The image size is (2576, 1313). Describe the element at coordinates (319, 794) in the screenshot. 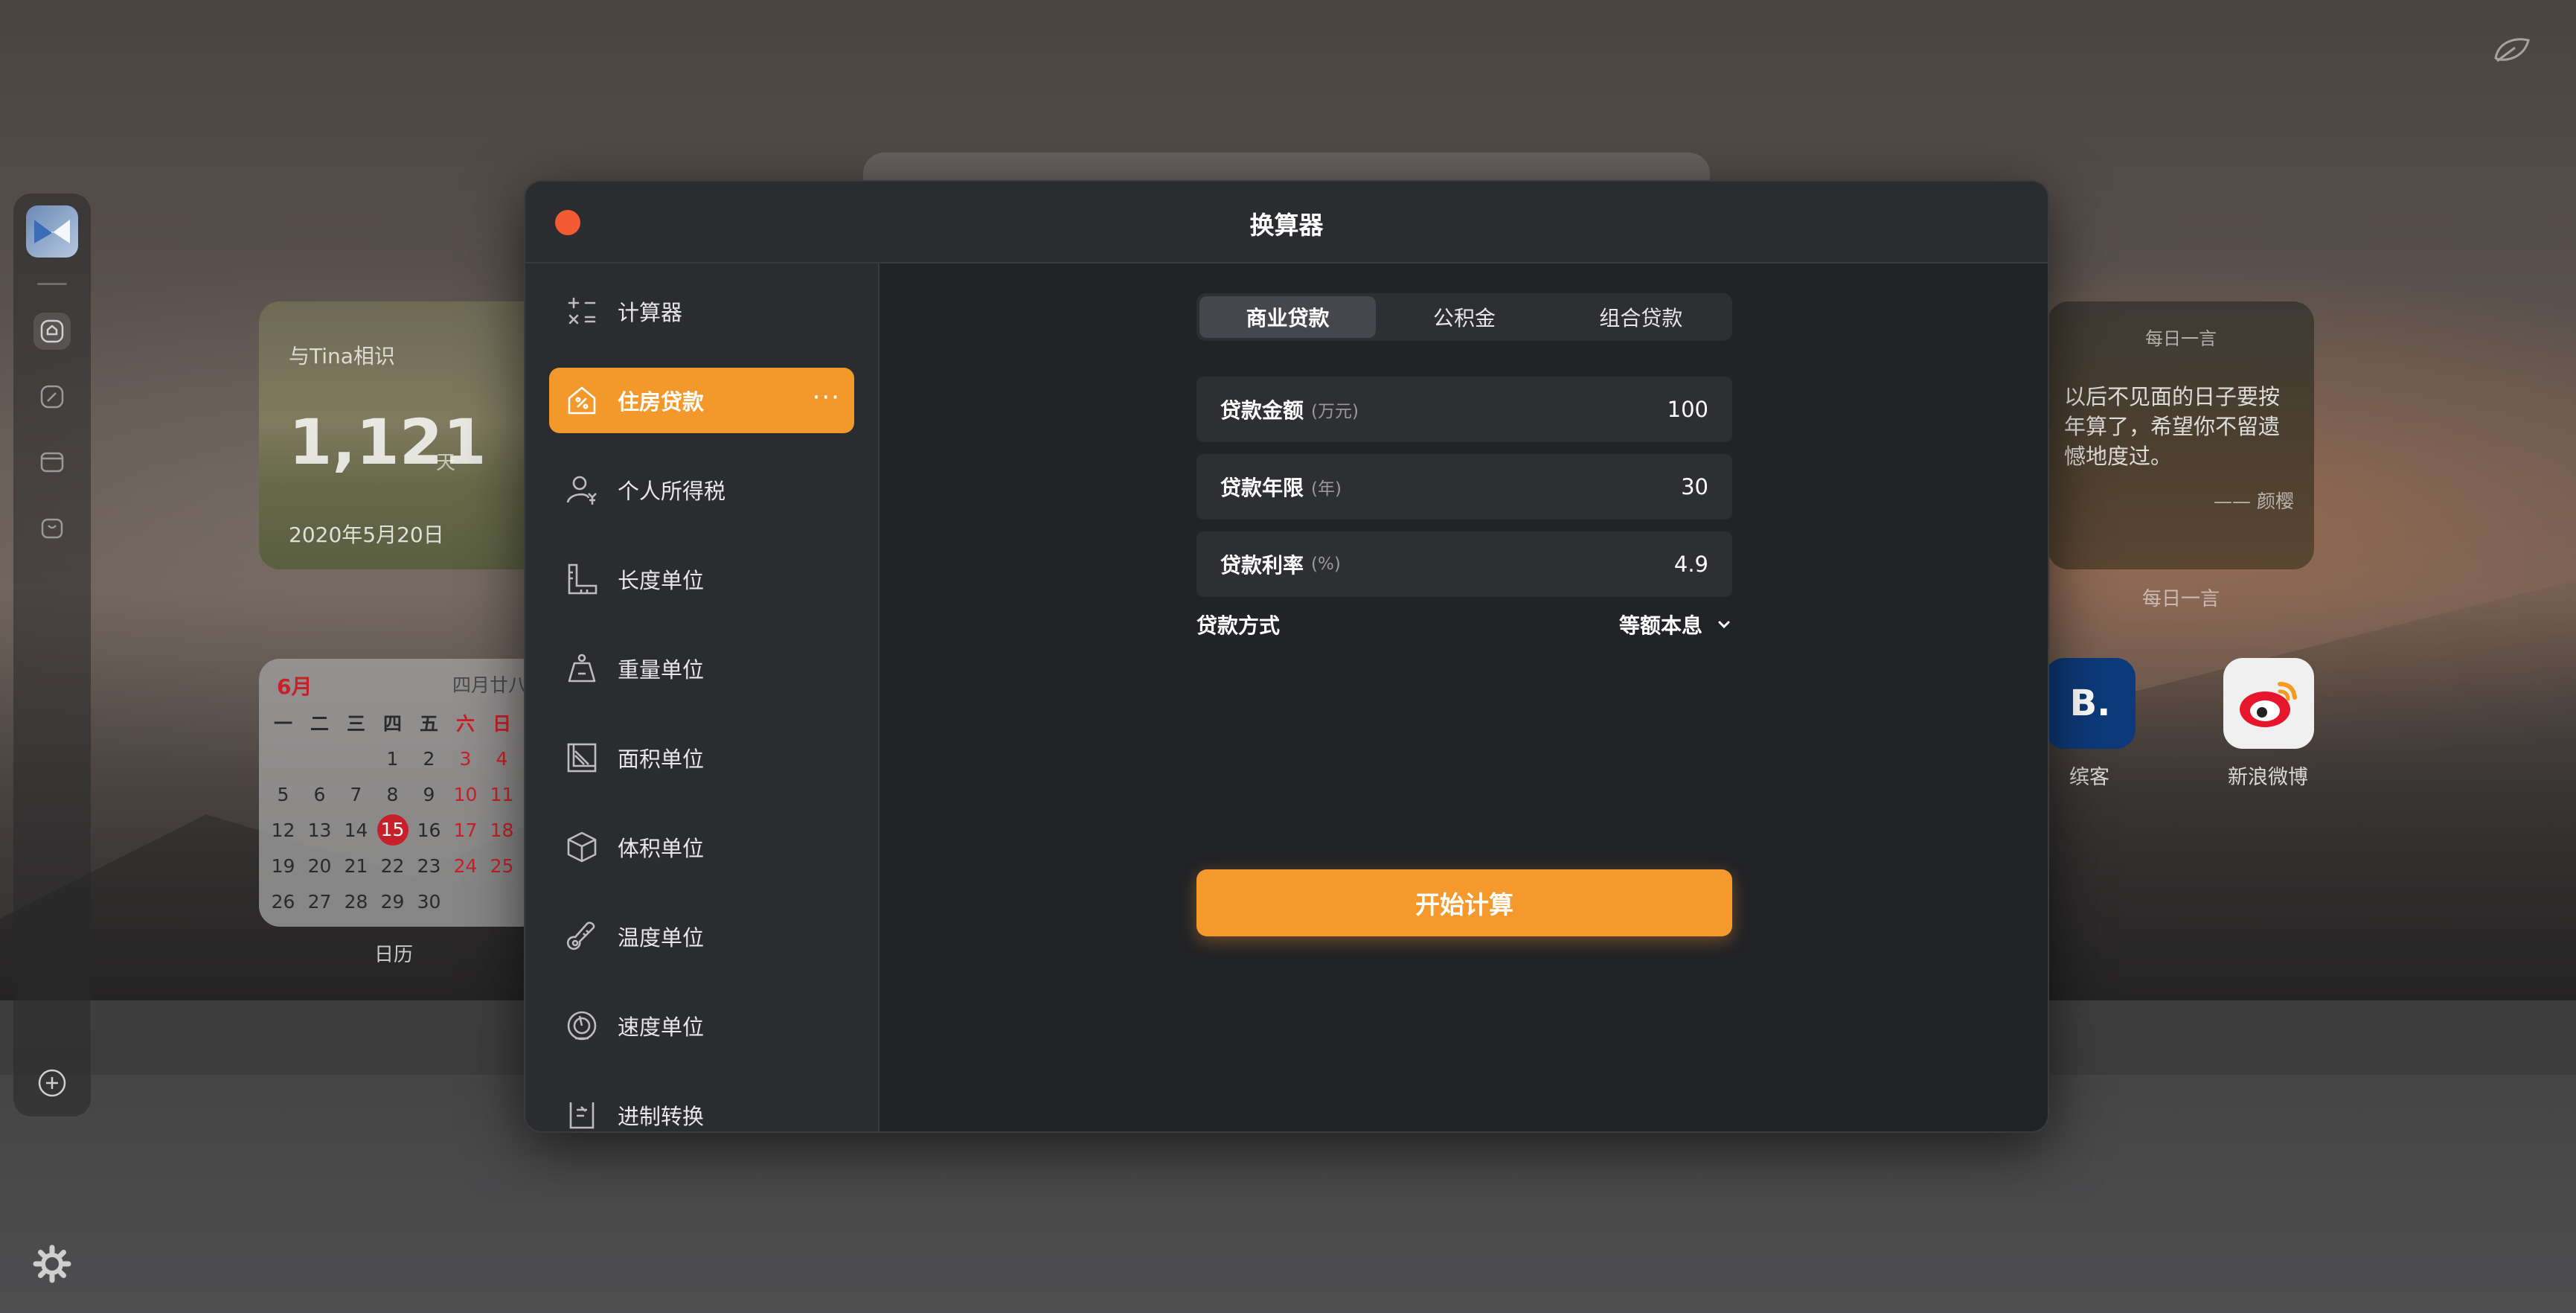

I see `calendar-day: 6` at that location.